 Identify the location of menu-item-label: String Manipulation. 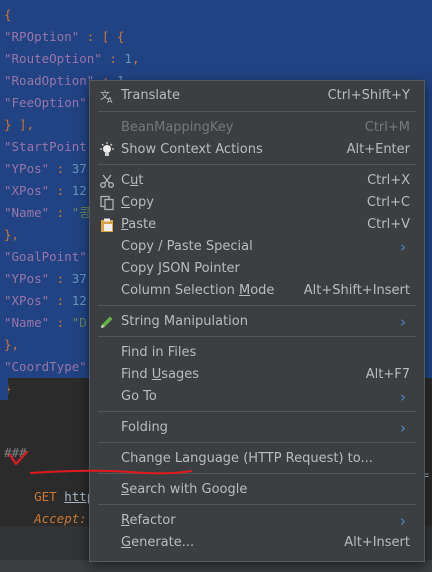
(184, 321).